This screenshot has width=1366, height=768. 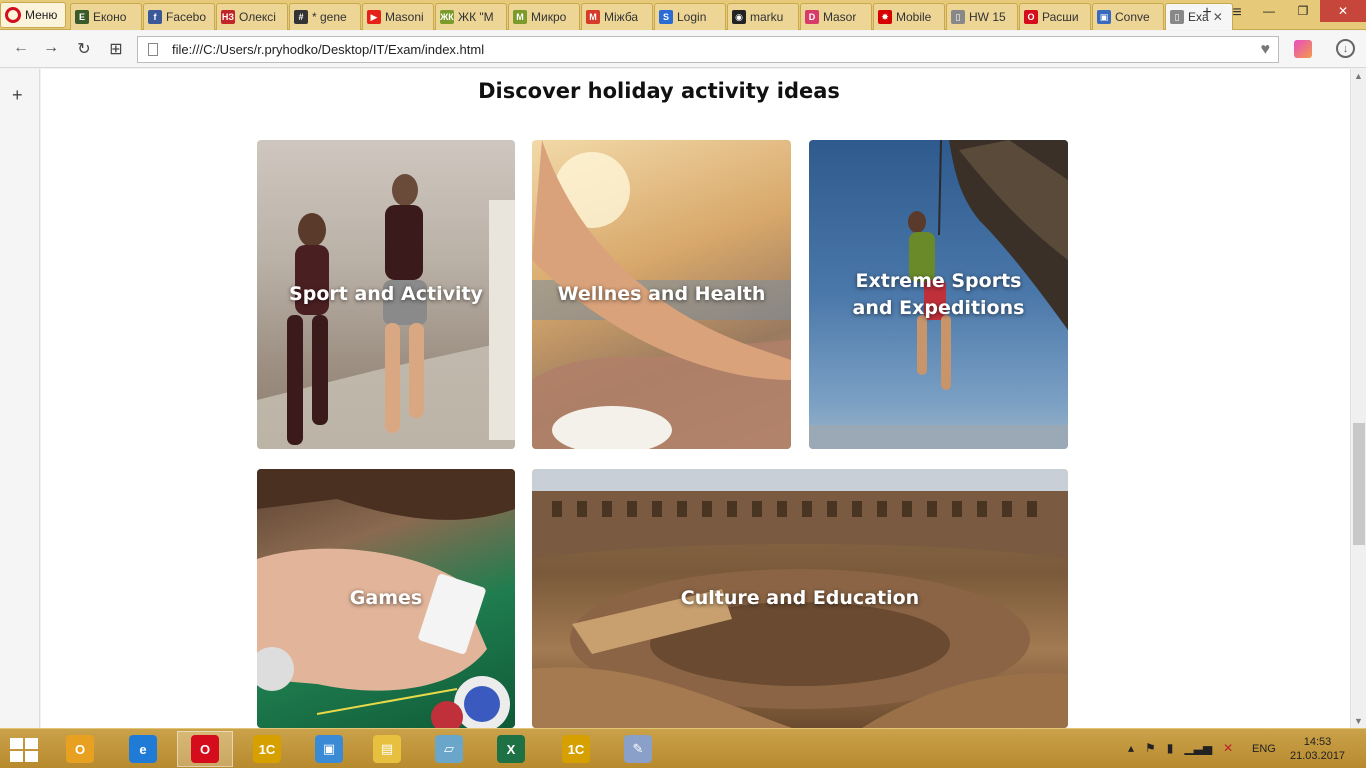 I want to click on remote-app-icon: ▣, so click(x=329, y=749).